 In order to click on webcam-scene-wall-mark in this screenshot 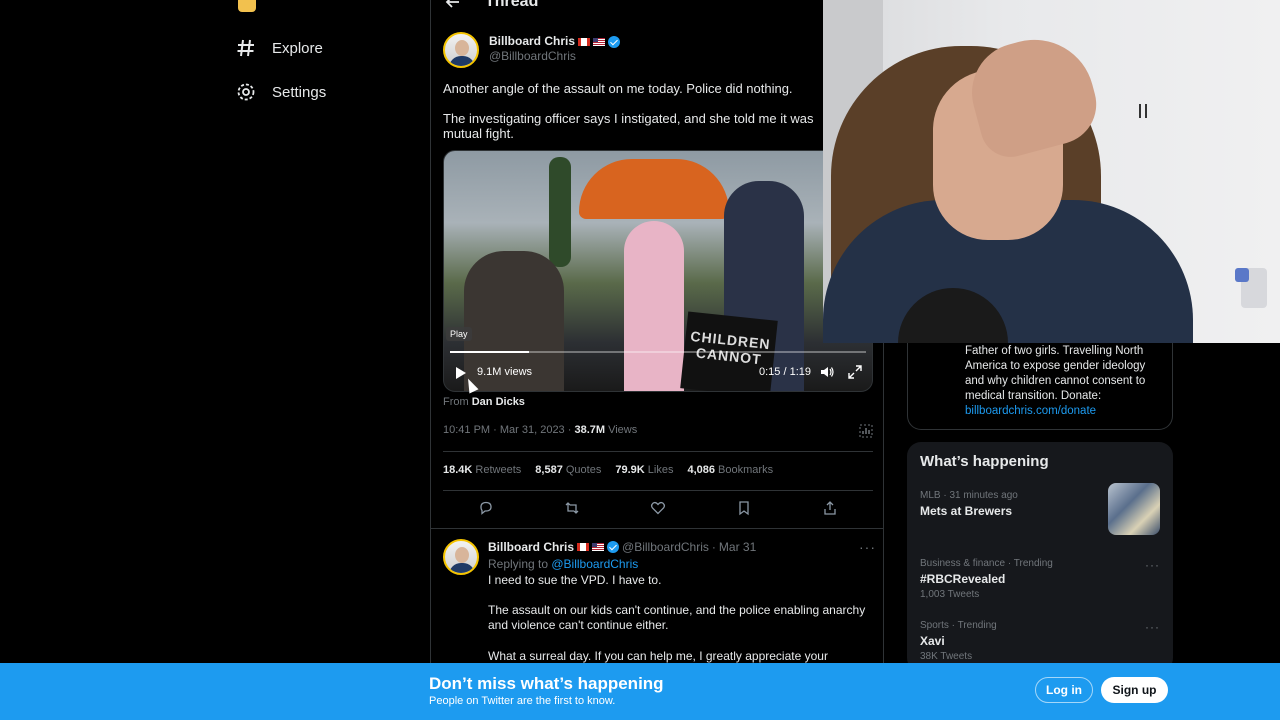, I will do `click(1143, 111)`.